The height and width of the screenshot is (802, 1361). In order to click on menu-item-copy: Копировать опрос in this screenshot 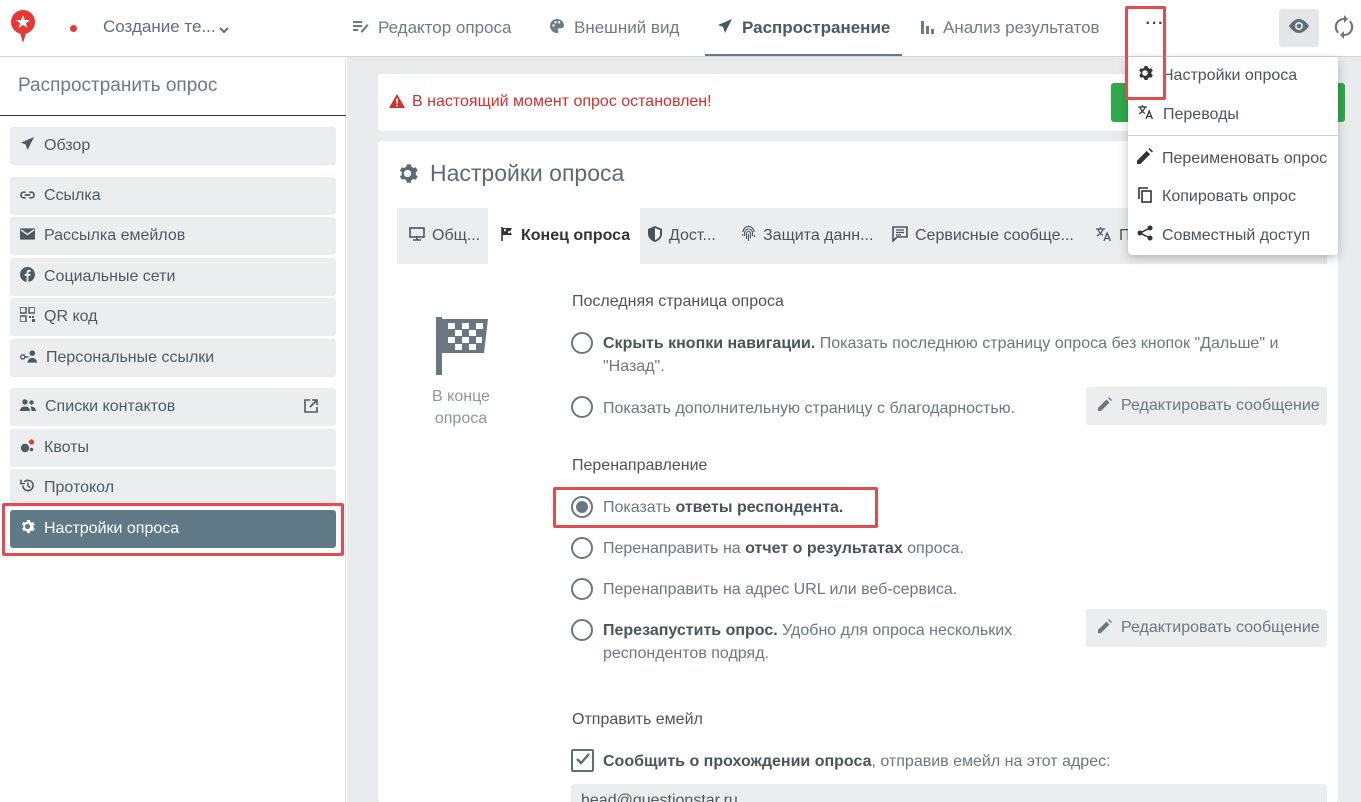, I will do `click(1216, 197)`.